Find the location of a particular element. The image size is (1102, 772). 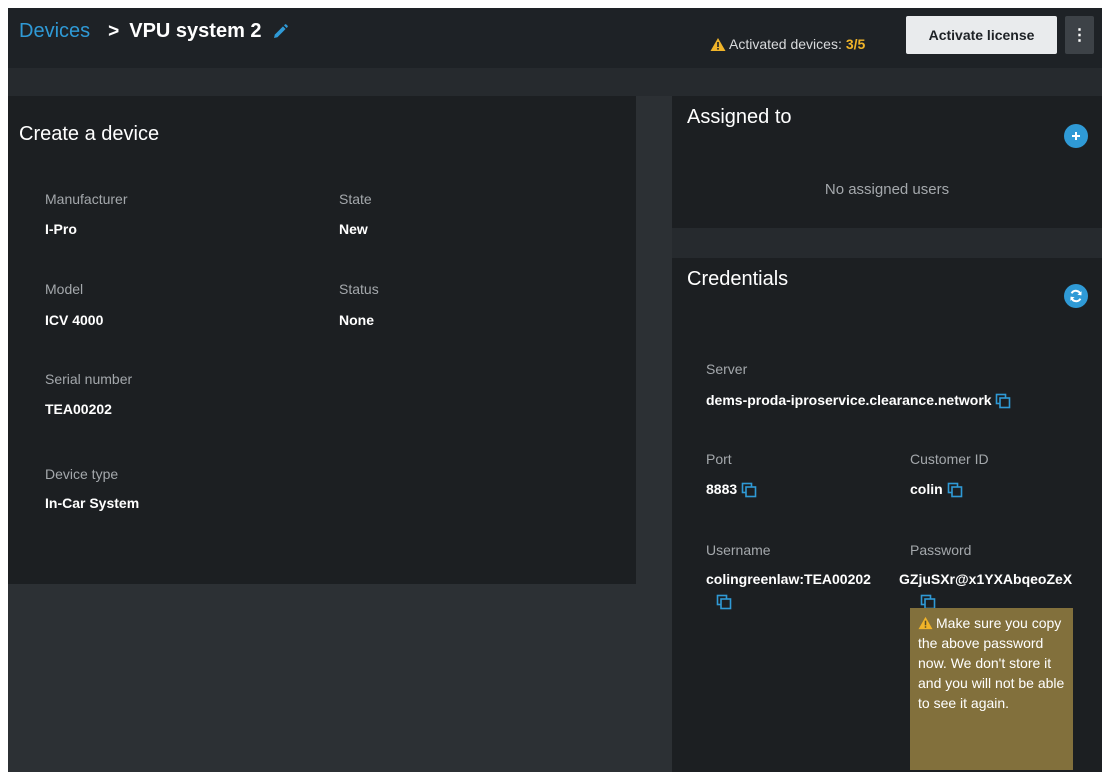

password-value: GZjuSXr@x1YXAbqeoZeX is located at coordinates (986, 579).